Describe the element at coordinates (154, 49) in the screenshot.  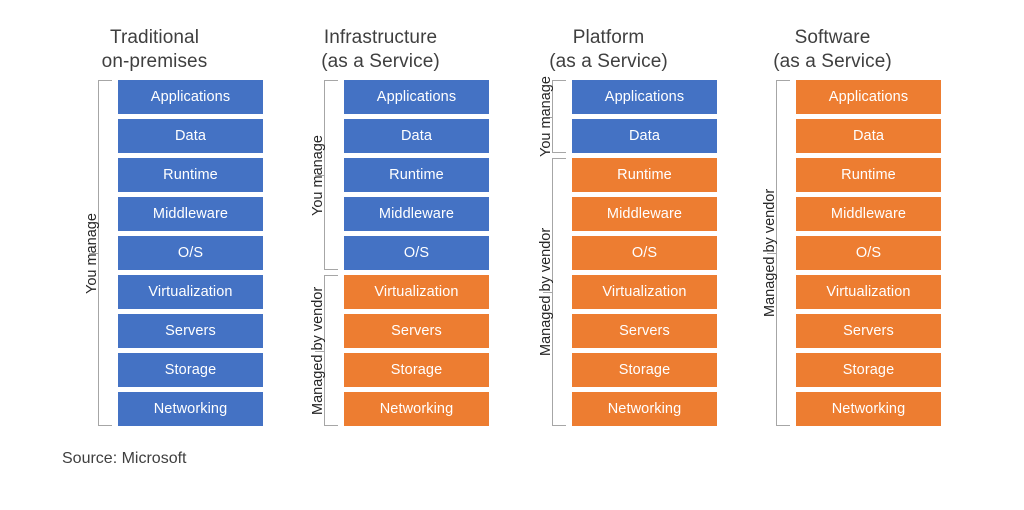
I see `column-header-traditional-on-premises: Traditional on-premises` at that location.